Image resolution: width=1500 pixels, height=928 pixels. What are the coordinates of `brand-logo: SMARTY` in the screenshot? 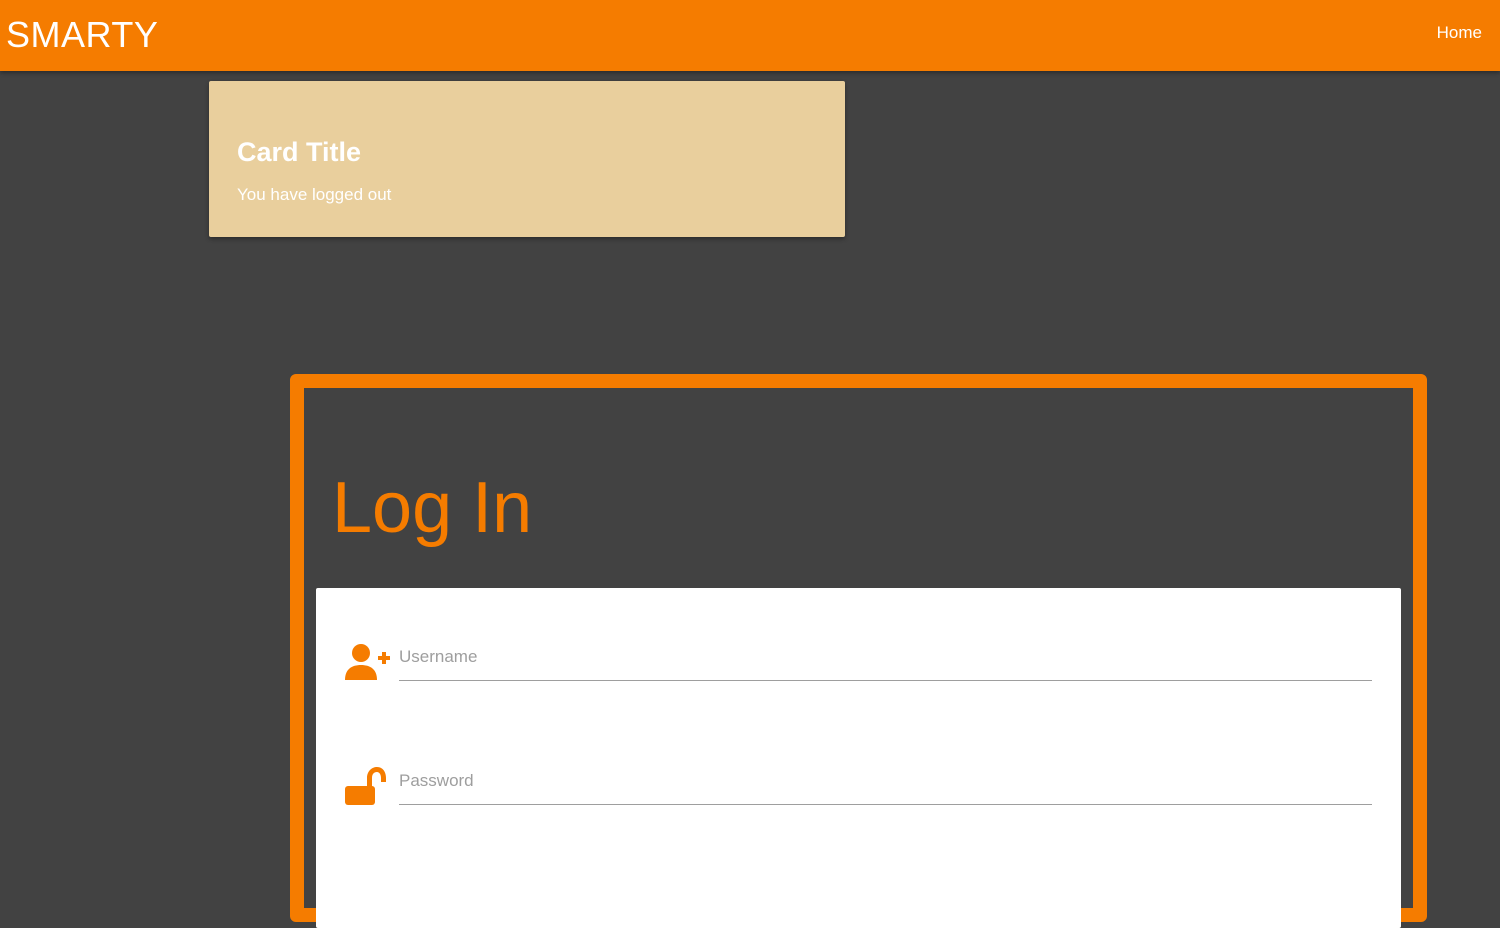 It's located at (82, 35).